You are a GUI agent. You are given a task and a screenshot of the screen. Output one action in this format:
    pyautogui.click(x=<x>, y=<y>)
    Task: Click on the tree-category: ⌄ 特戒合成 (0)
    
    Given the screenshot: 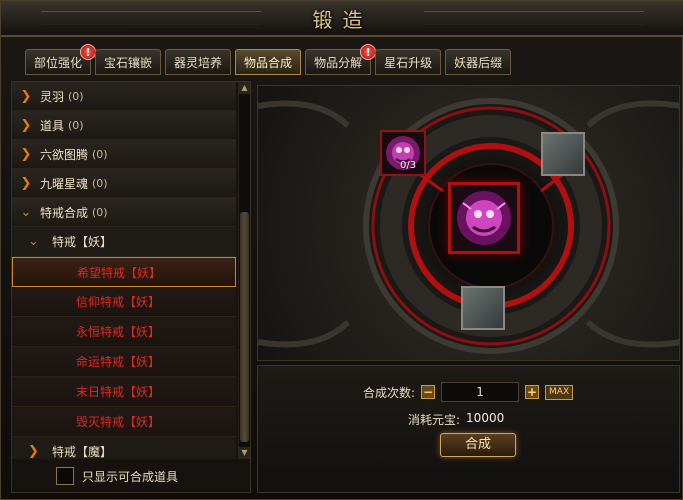 What is the action you would take?
    pyautogui.click(x=124, y=212)
    